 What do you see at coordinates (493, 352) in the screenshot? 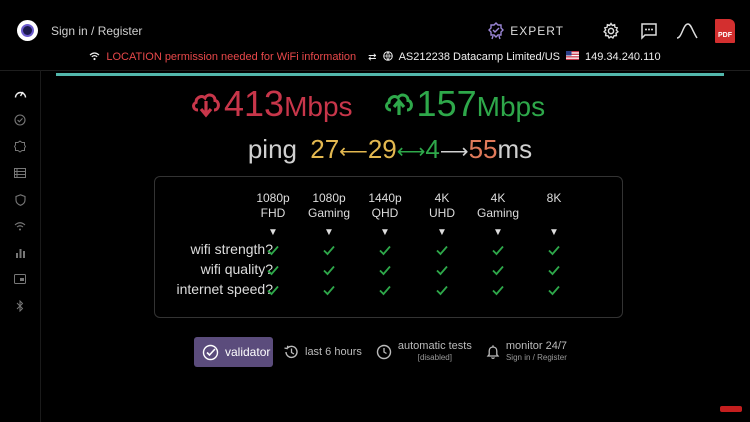
I see `bell-icon` at bounding box center [493, 352].